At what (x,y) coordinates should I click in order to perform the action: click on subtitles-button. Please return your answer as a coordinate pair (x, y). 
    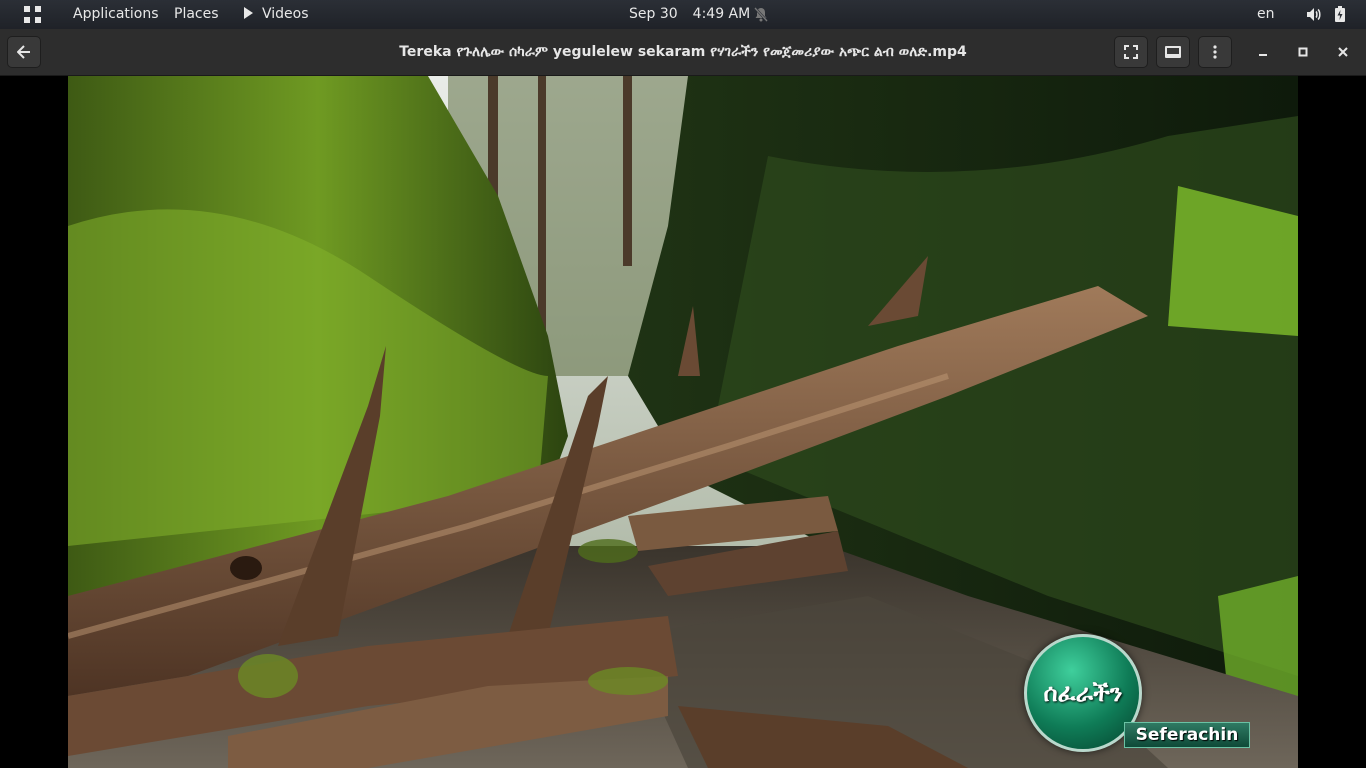
    Looking at the image, I should click on (1173, 52).